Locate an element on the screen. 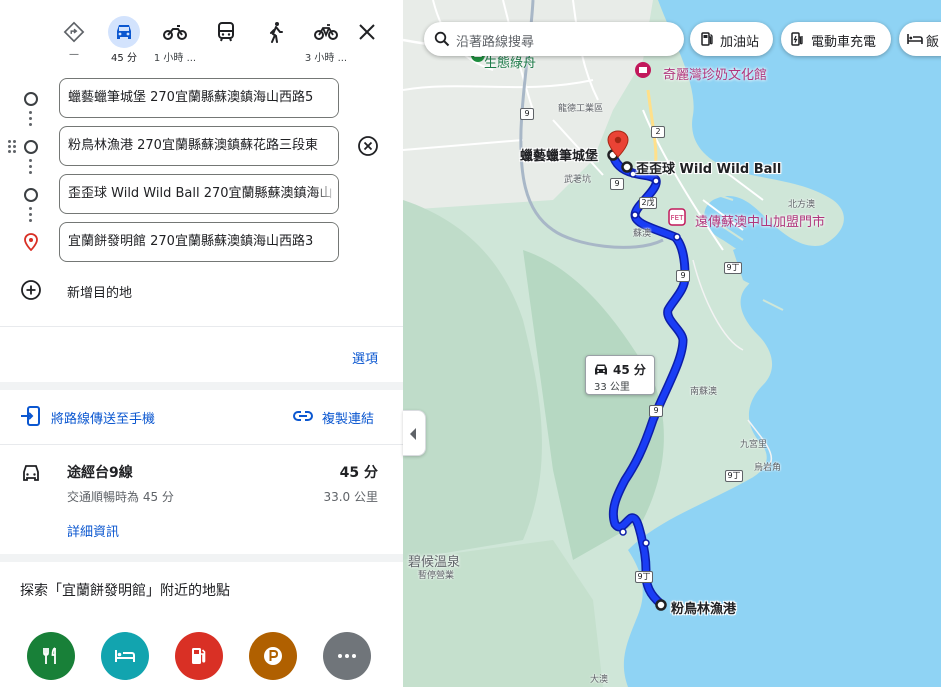  hotel-icon is located at coordinates (915, 39).